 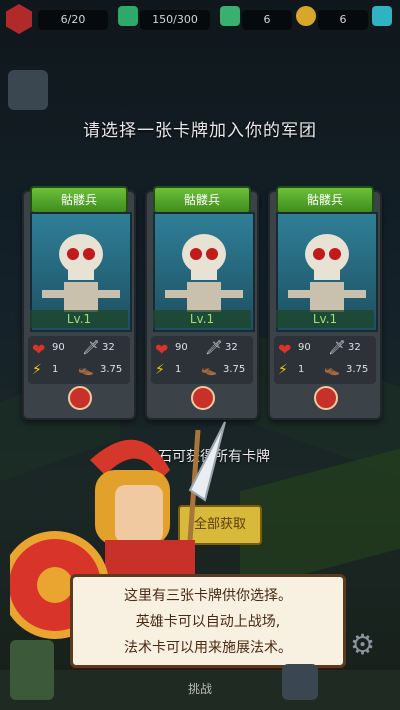 I want to click on hud-counter-2: 150/300, so click(x=175, y=20).